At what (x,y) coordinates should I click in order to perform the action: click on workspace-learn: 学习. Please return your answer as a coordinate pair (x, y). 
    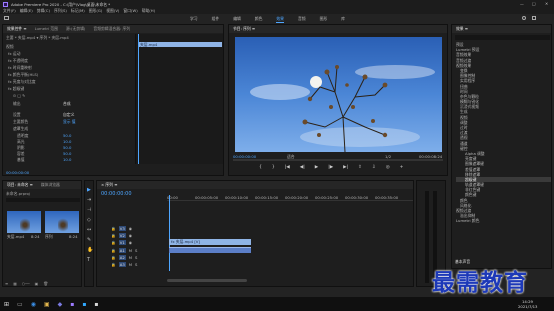
    Looking at the image, I should click on (194, 19).